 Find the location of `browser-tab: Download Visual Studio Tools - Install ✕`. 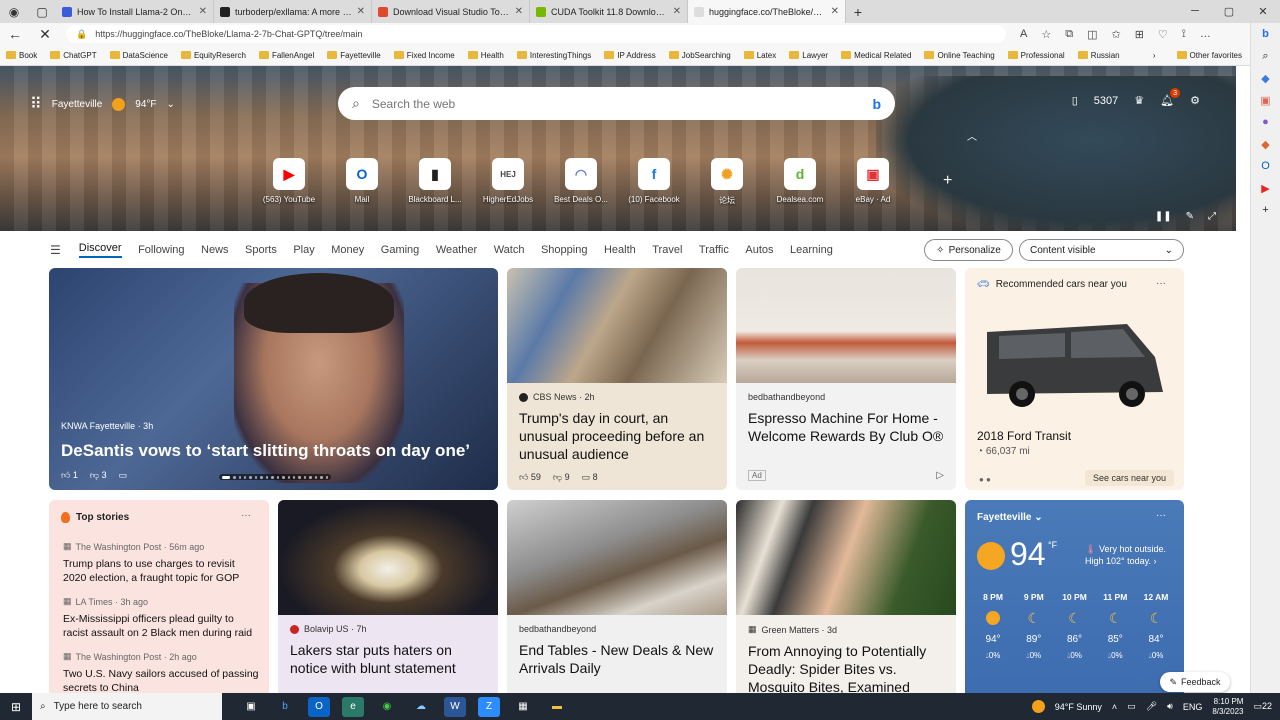

browser-tab: Download Visual Studio Tools - Install ✕ is located at coordinates (451, 11).